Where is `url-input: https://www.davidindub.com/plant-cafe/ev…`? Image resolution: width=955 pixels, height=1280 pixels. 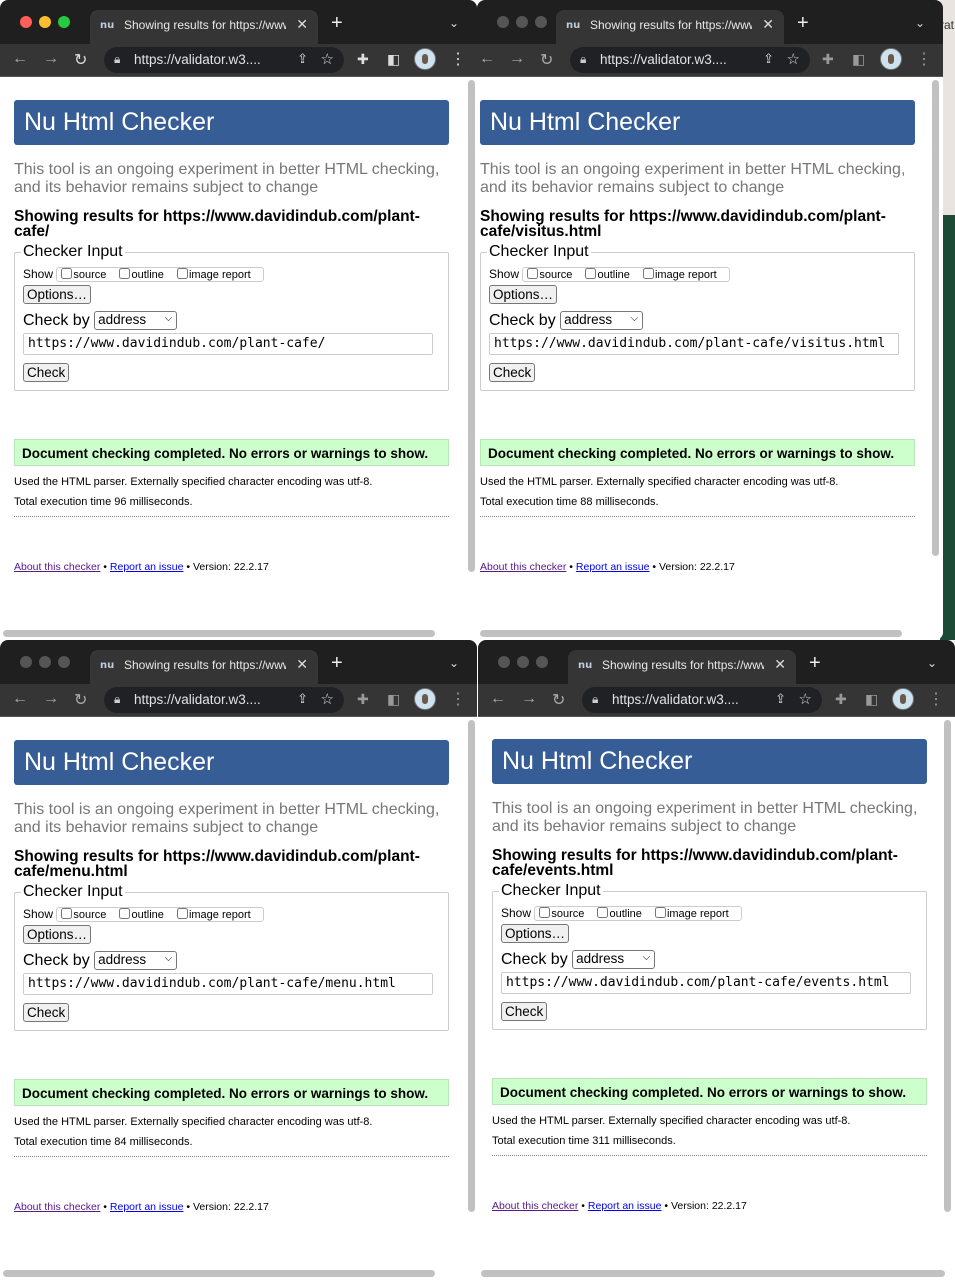
url-input: https://www.davidindub.com/plant-cafe/ev… is located at coordinates (706, 983).